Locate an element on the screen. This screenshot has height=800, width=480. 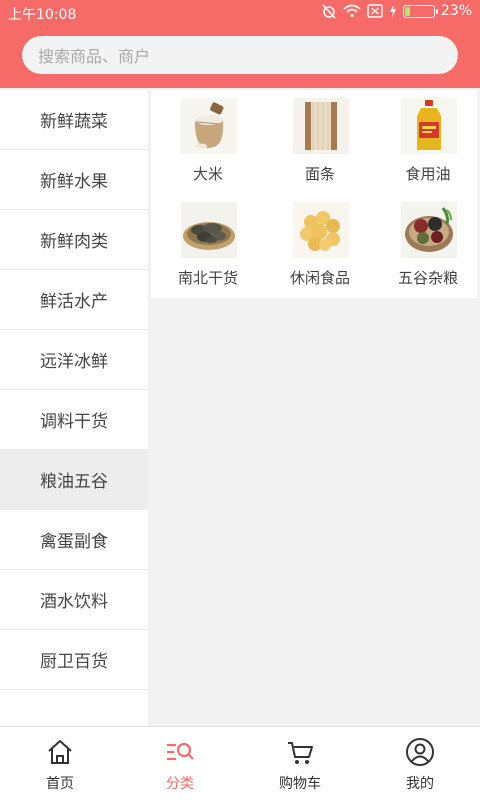
product-label: 南北干货 is located at coordinates (207, 278).